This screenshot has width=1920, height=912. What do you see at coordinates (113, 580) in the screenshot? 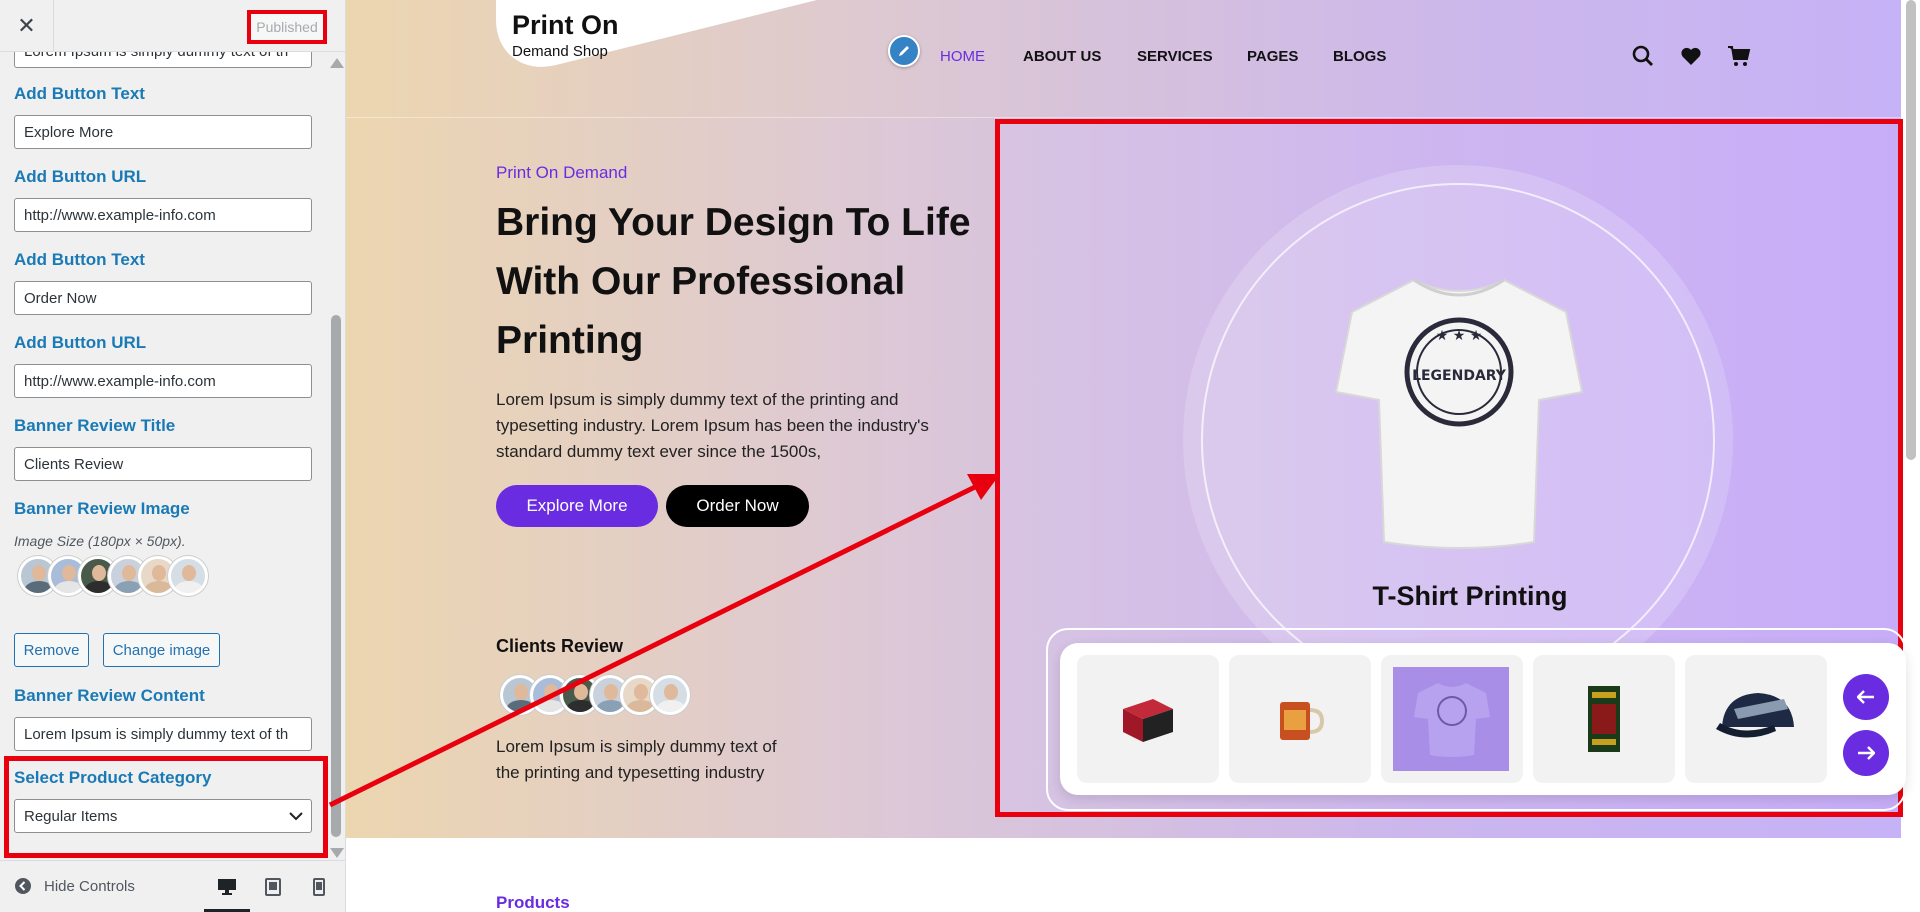
I see `review-image-preview` at bounding box center [113, 580].